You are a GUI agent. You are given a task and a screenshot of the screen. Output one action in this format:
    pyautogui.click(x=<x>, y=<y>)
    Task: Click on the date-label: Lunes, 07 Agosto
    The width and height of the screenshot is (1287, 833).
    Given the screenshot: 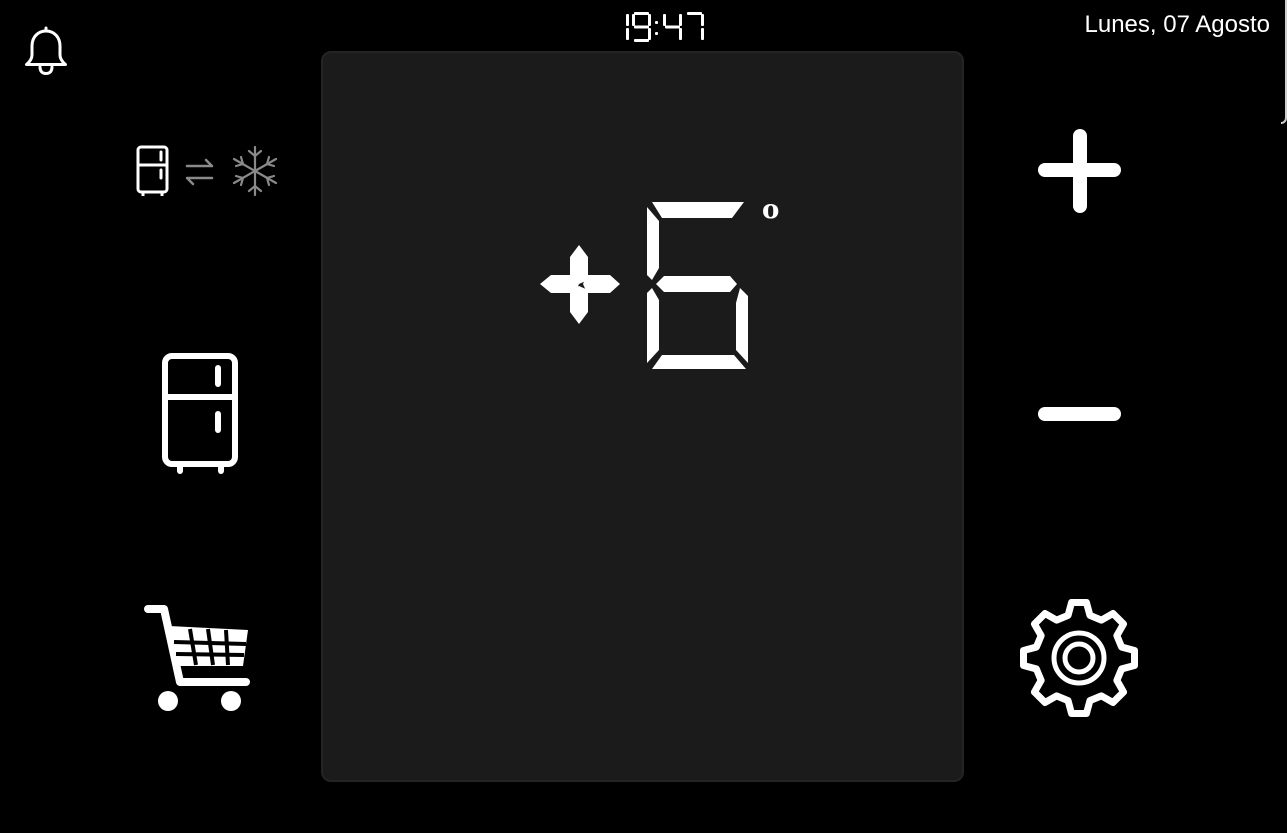 What is the action you would take?
    pyautogui.click(x=1177, y=24)
    